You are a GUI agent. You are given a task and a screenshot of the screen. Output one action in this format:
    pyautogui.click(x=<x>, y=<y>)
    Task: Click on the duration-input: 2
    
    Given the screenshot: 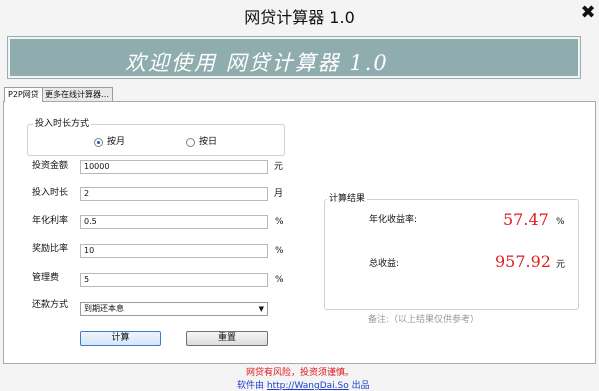 What is the action you would take?
    pyautogui.click(x=174, y=194)
    